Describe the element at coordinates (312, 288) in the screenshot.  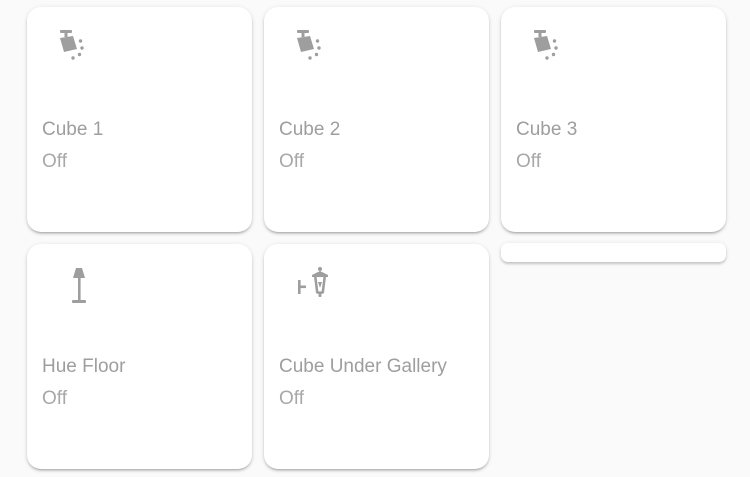
I see `wall-lantern-icon` at that location.